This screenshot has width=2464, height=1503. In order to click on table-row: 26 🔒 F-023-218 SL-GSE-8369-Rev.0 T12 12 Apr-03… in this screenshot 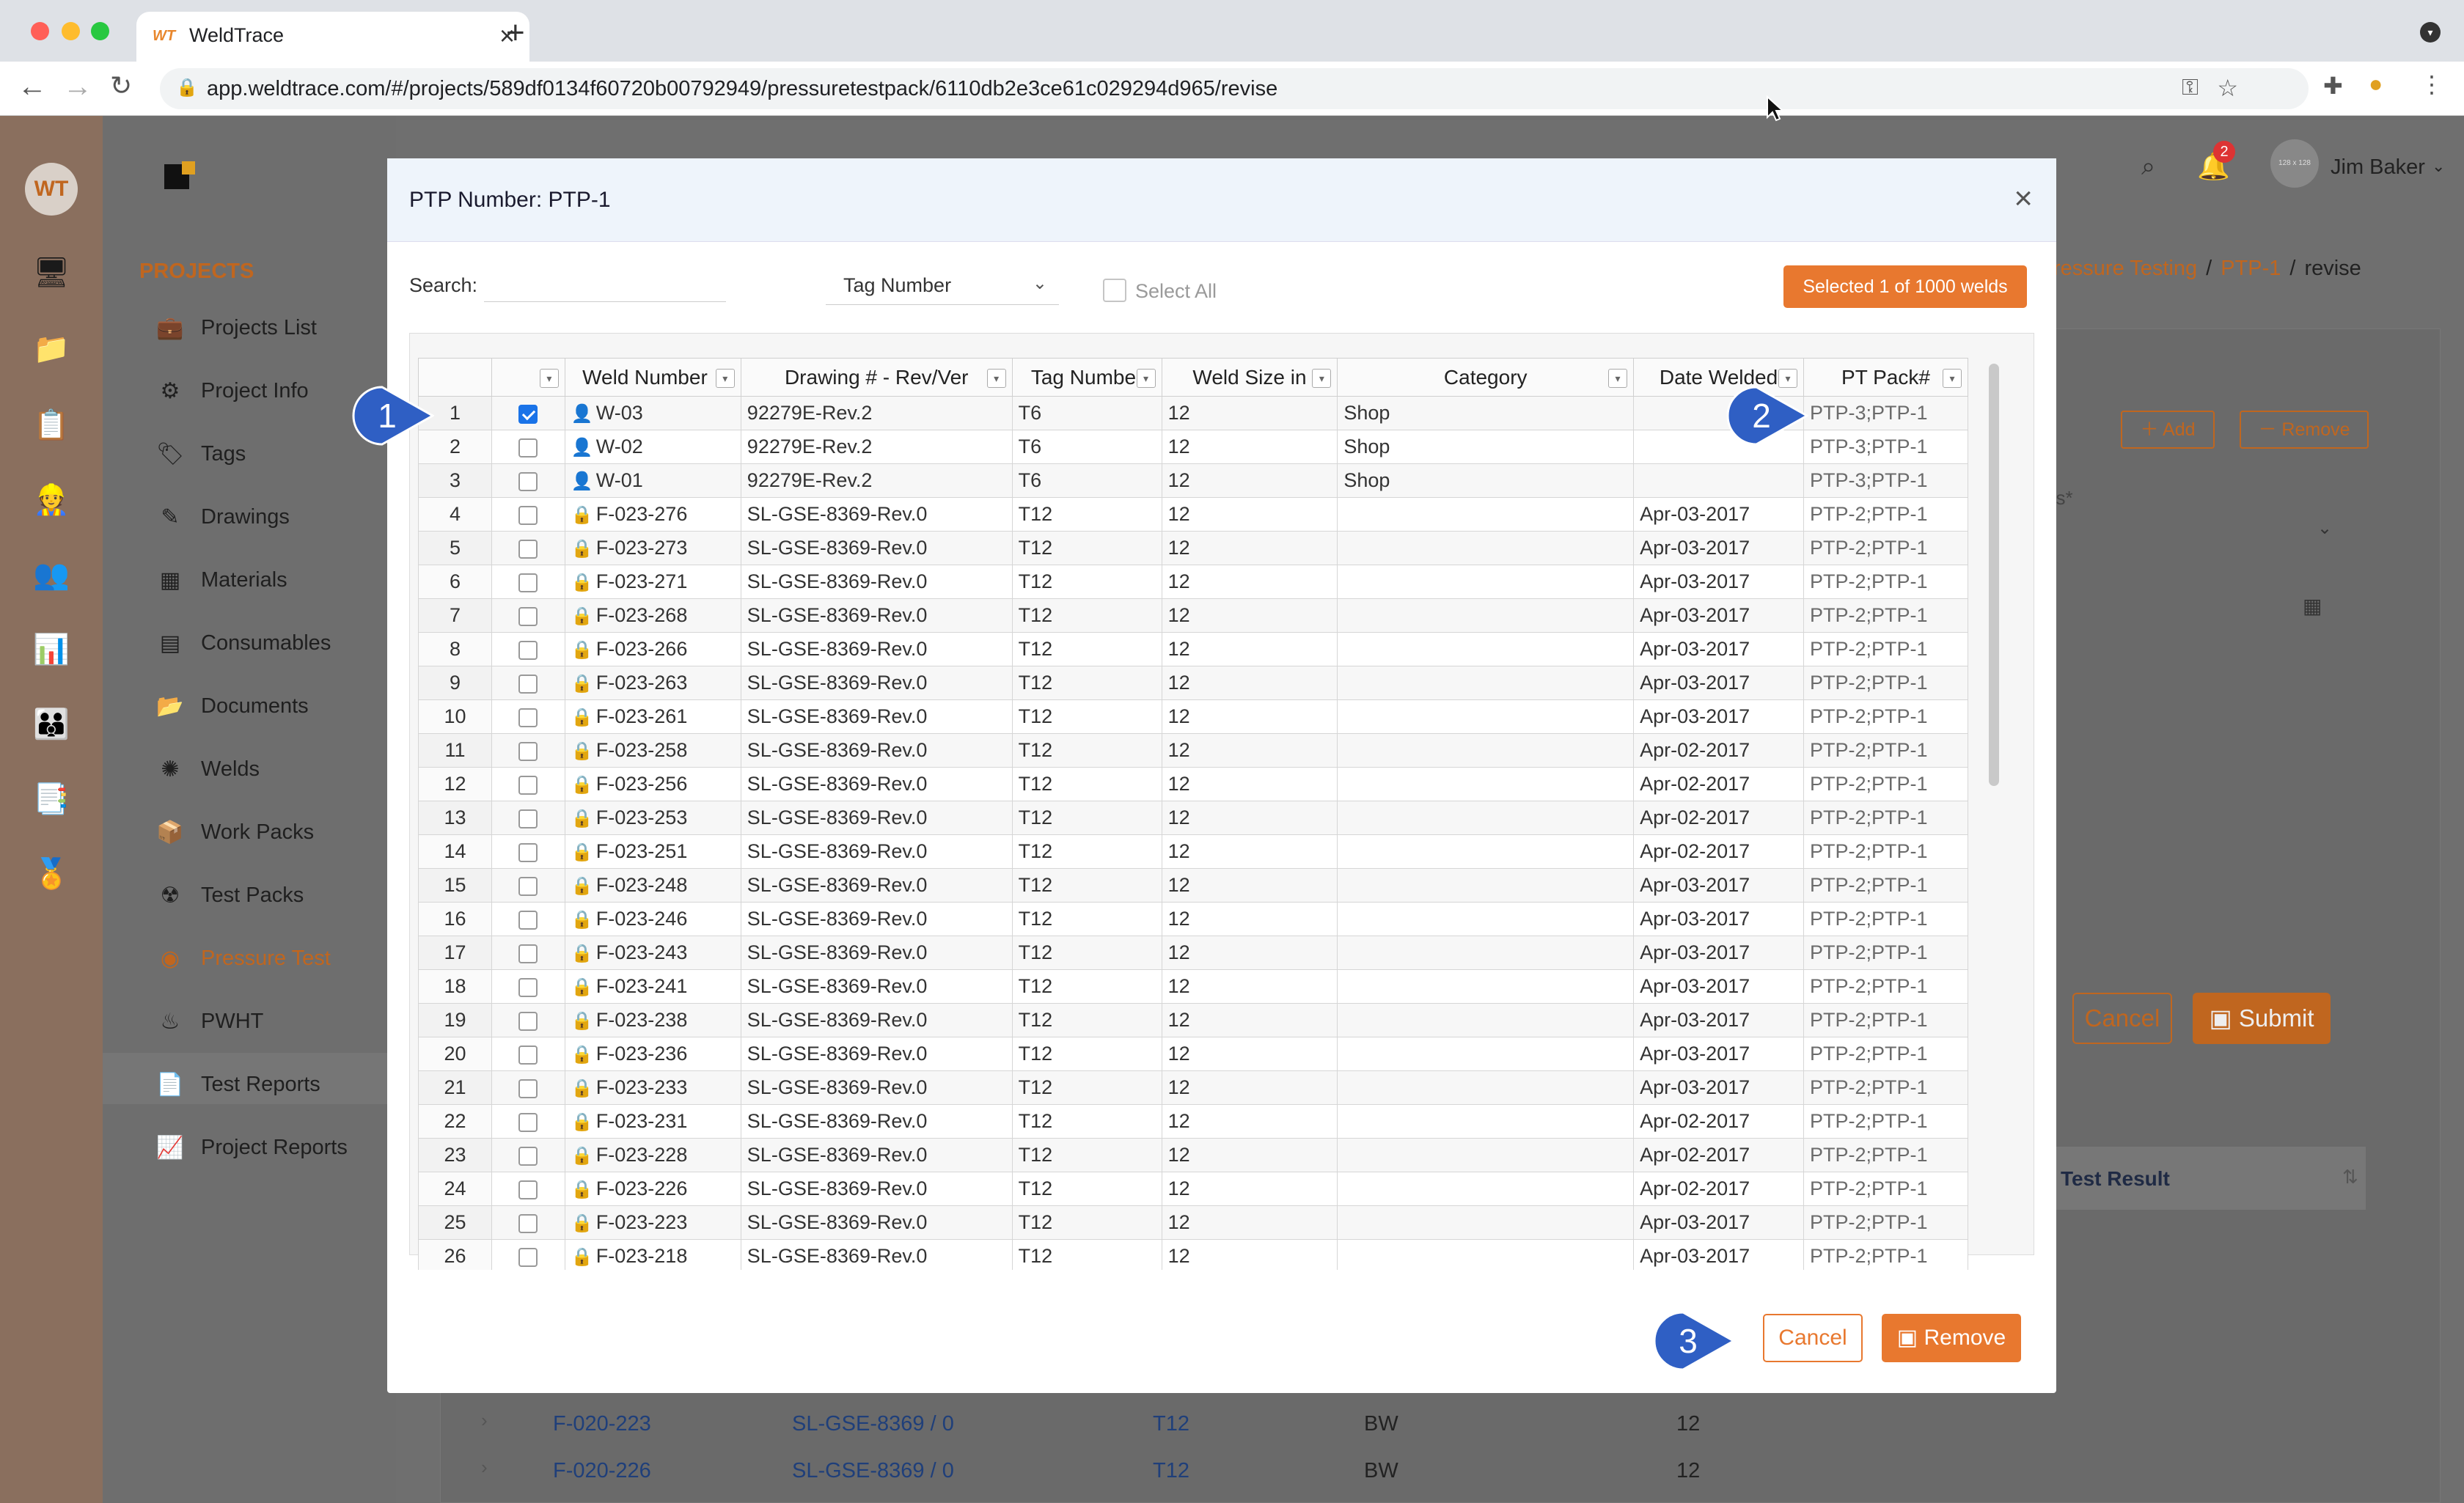, I will do `click(1193, 1254)`.